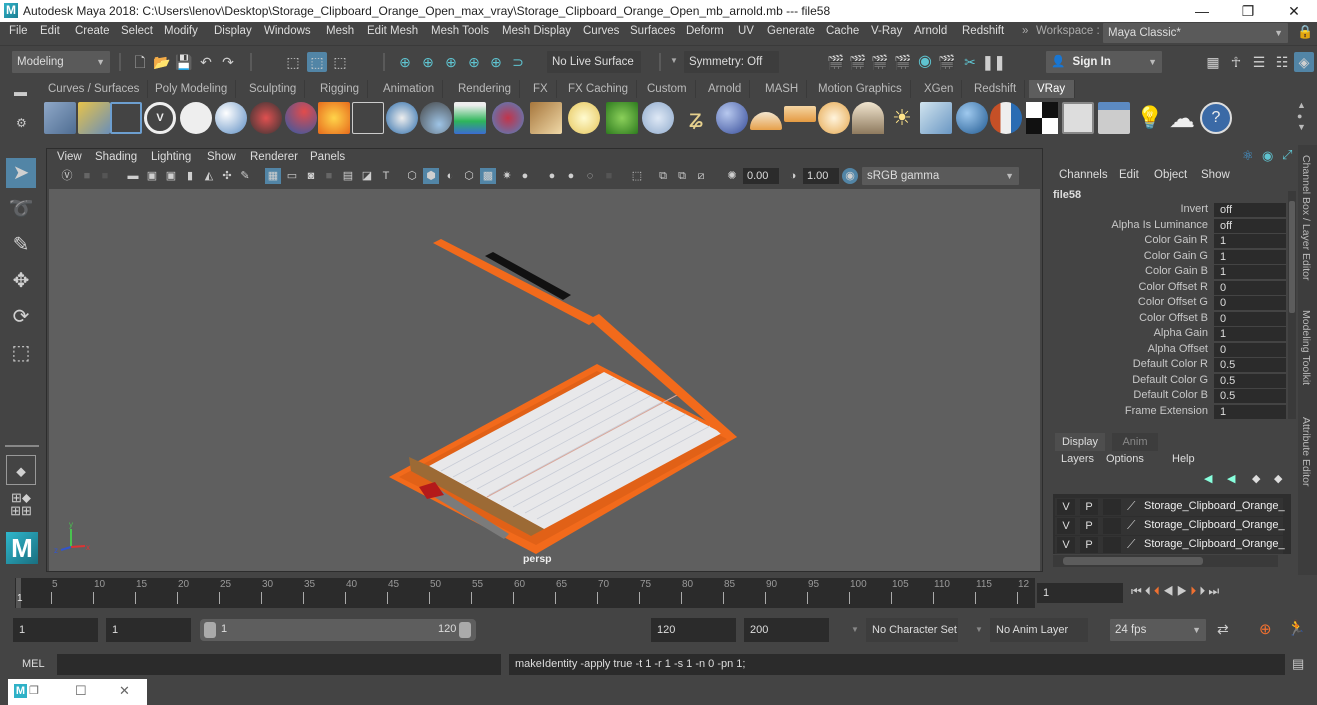 The width and height of the screenshot is (1317, 705). What do you see at coordinates (21, 173) in the screenshot?
I see `select-tool-icon: ➤` at bounding box center [21, 173].